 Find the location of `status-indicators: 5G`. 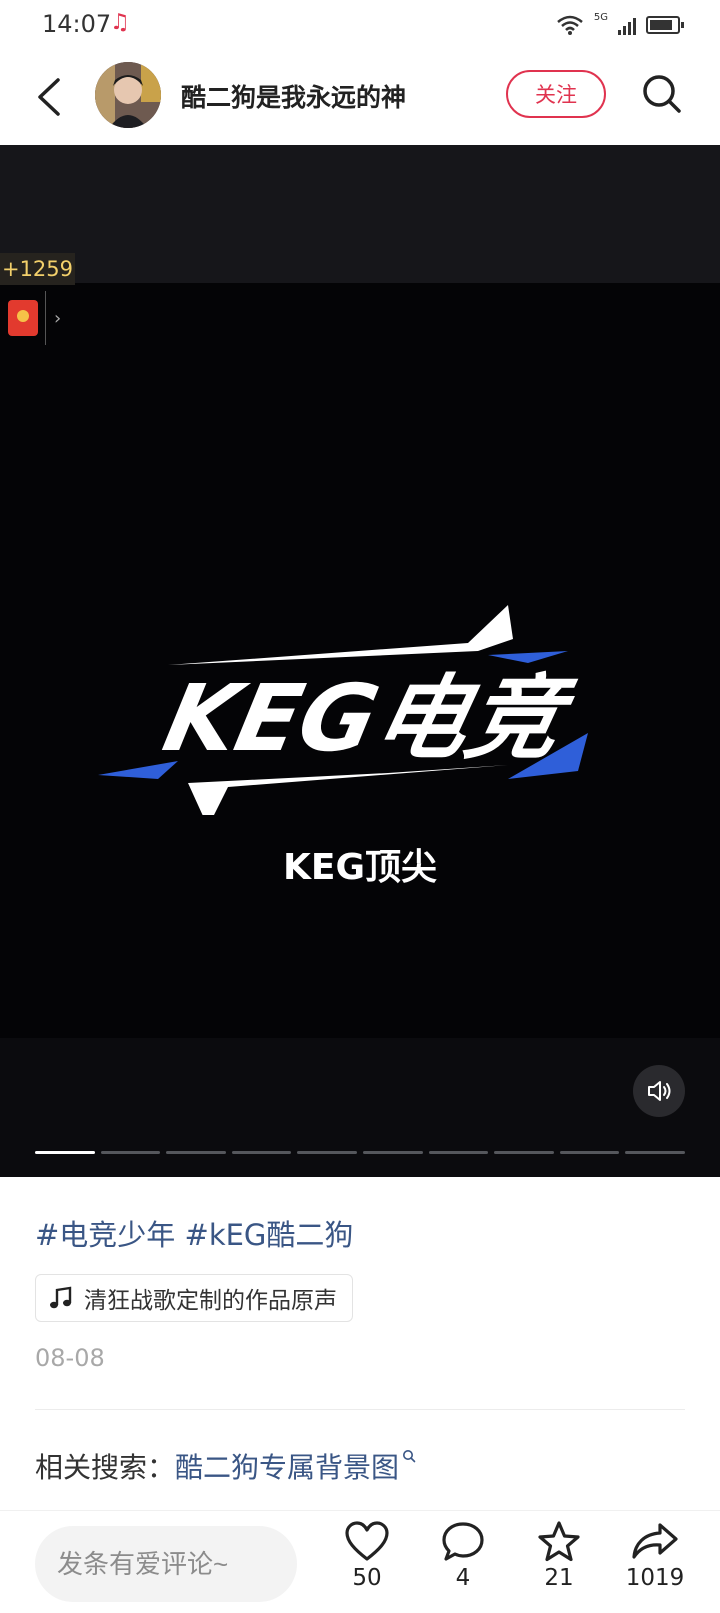

status-indicators: 5G is located at coordinates (620, 25).